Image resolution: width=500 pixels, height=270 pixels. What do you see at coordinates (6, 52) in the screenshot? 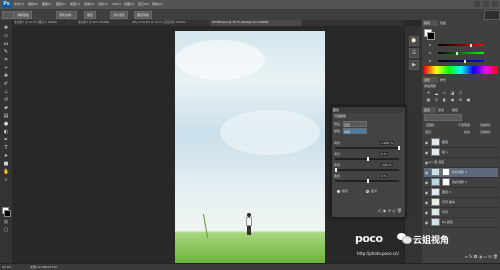
I see `quick-select-icon: ✎` at bounding box center [6, 52].